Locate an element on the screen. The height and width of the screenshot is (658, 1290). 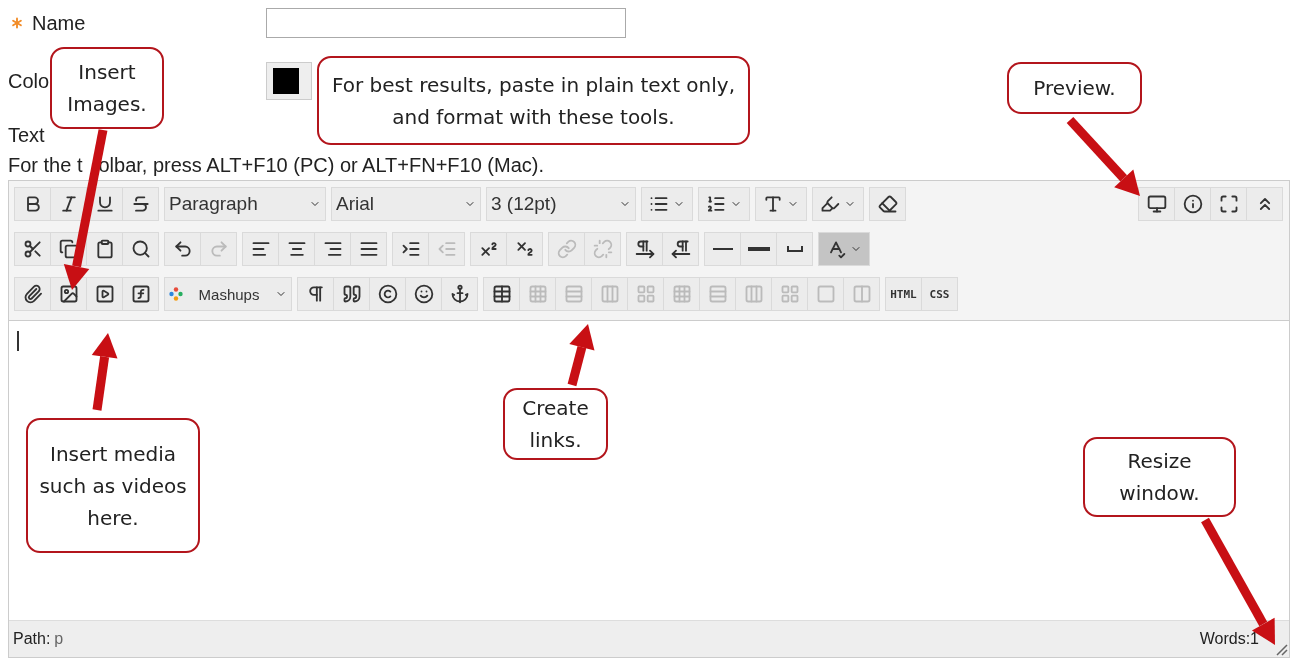
dropdown: Arial is located at coordinates (406, 204).